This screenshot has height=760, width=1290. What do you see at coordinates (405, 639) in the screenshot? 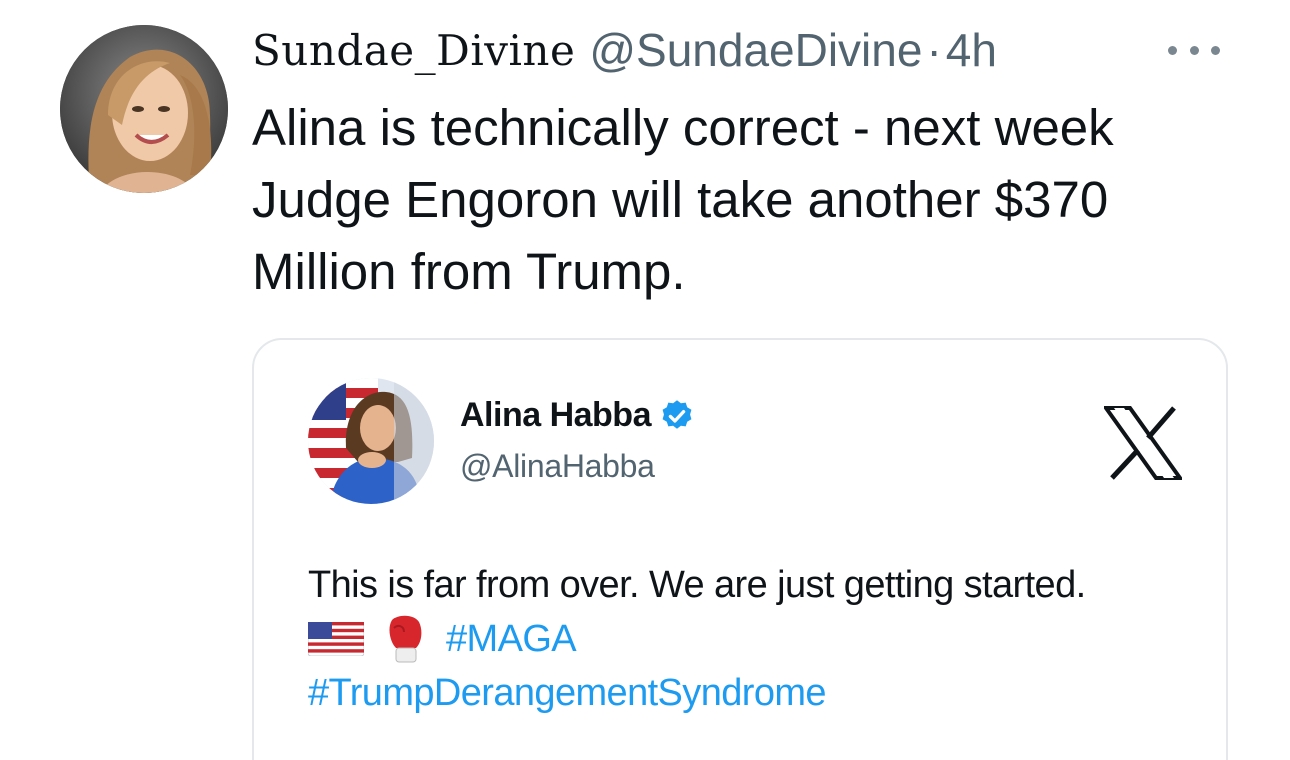
I see `boxing-glove-emoji-icon` at bounding box center [405, 639].